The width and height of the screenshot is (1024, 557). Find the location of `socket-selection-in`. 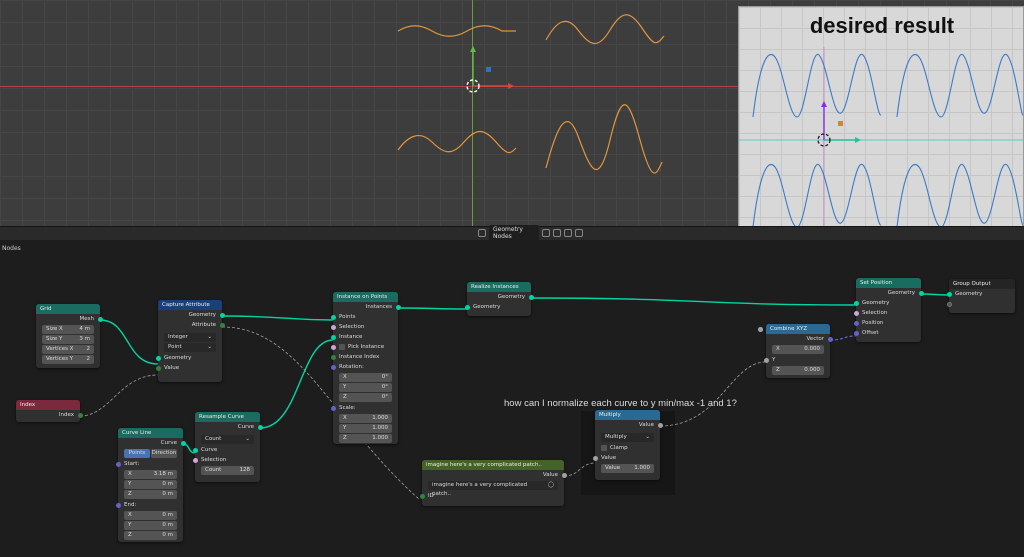

socket-selection-in is located at coordinates (333, 327).